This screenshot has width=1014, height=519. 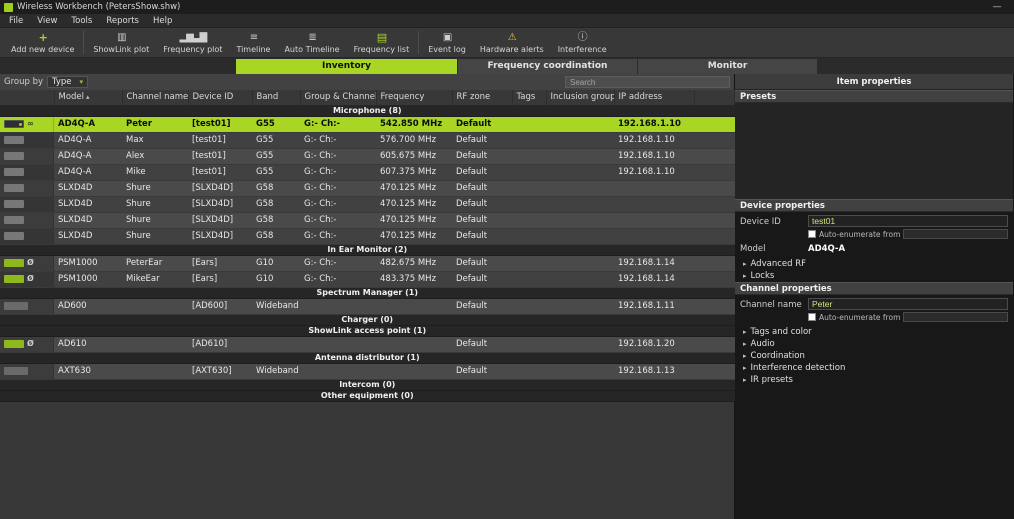 What do you see at coordinates (908, 221) in the screenshot?
I see `device-id-input` at bounding box center [908, 221].